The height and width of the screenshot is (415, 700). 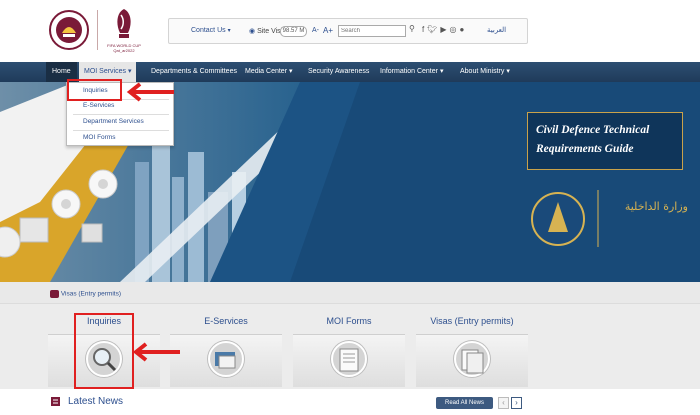 What do you see at coordinates (194, 72) in the screenshot?
I see `nav-departments: Departments & Committees` at bounding box center [194, 72].